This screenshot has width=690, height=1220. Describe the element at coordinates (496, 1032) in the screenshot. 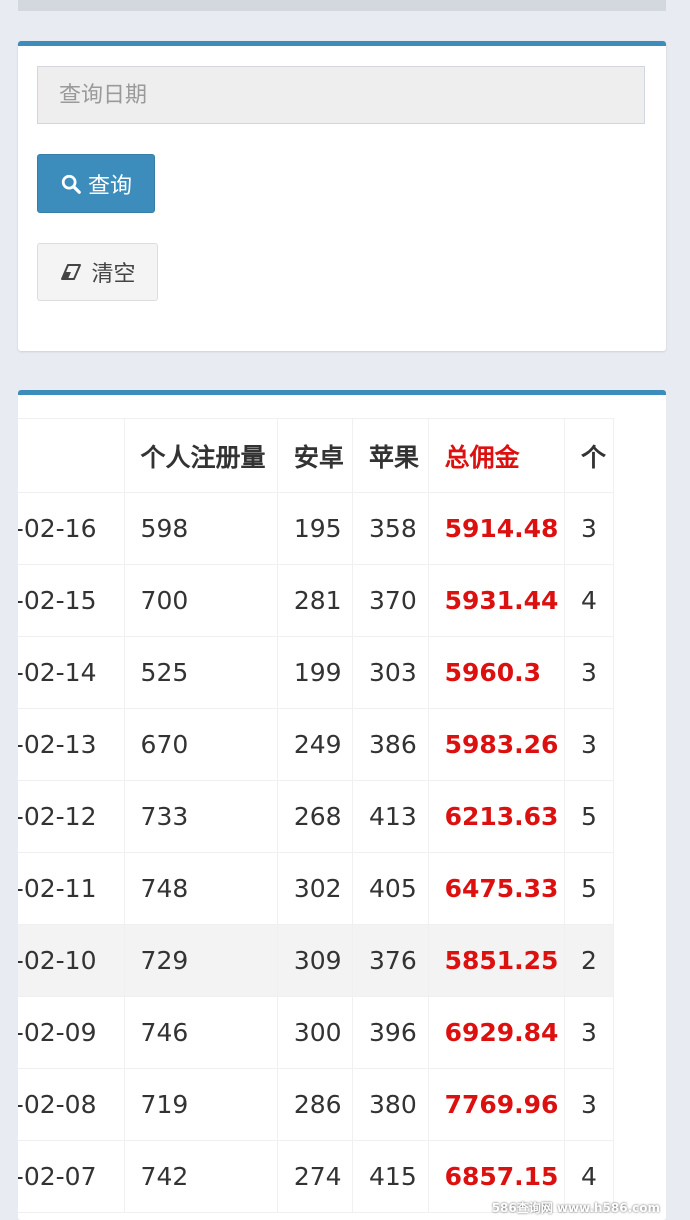

I see `cell-total-commission: 6929.84` at that location.